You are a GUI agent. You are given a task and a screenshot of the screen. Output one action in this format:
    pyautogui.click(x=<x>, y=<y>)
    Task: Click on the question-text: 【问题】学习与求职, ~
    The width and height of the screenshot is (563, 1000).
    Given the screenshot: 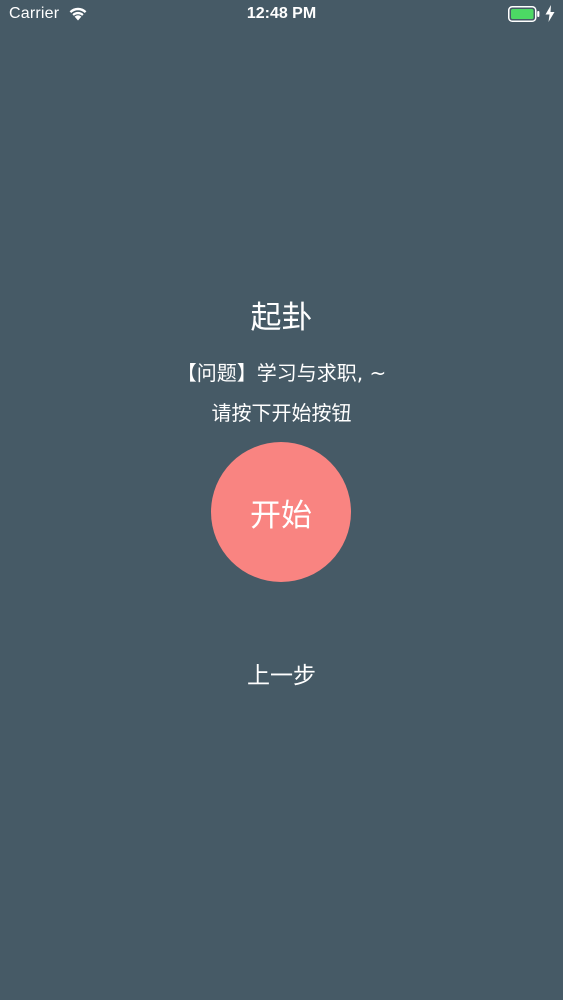 What is the action you would take?
    pyautogui.click(x=281, y=373)
    